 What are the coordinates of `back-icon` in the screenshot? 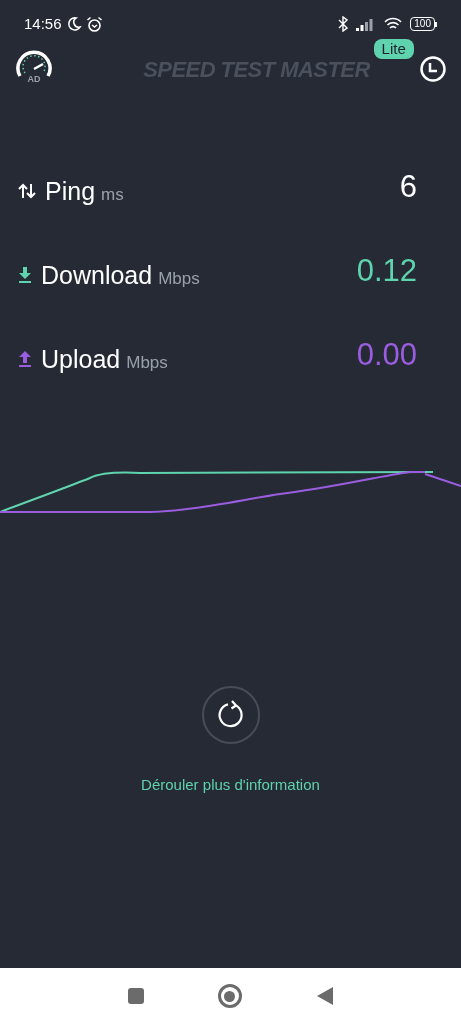 It's located at (324, 996).